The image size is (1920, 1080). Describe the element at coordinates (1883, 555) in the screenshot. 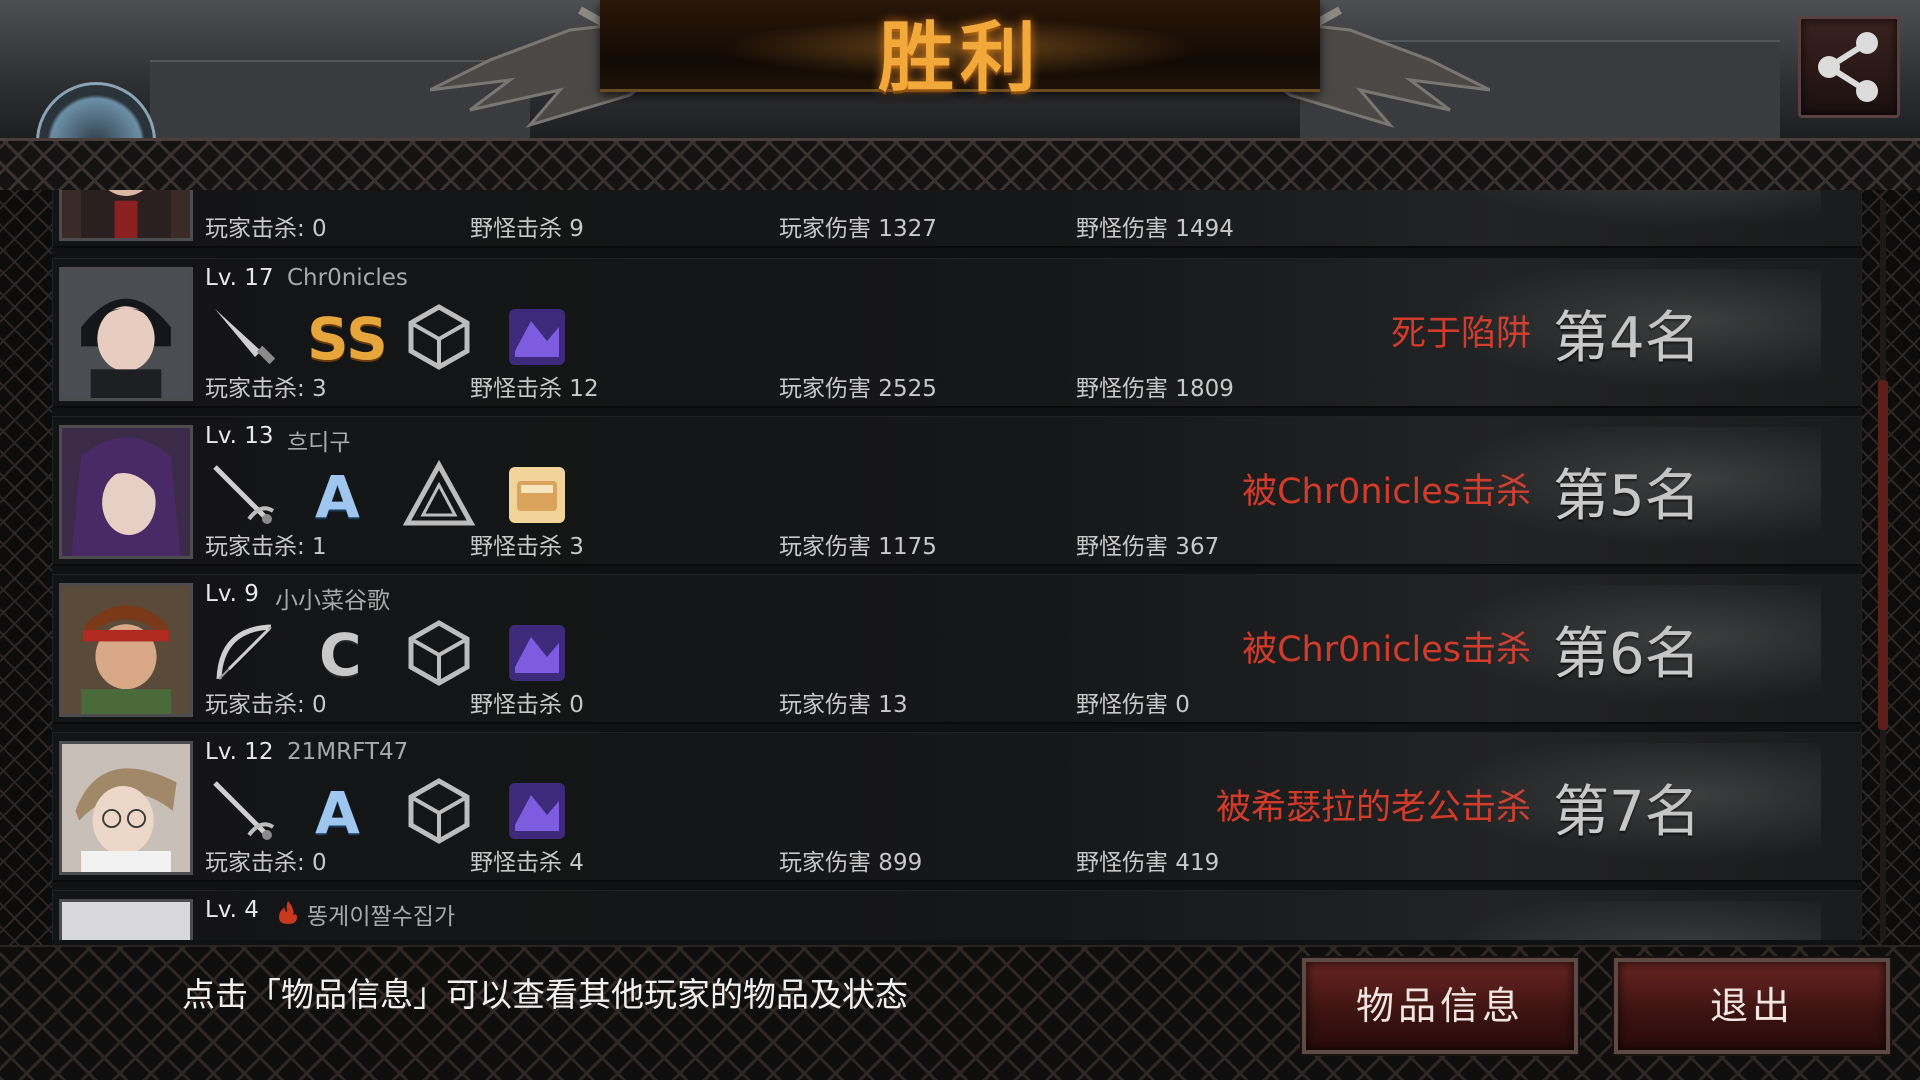

I see `scrollbar-thumb` at that location.